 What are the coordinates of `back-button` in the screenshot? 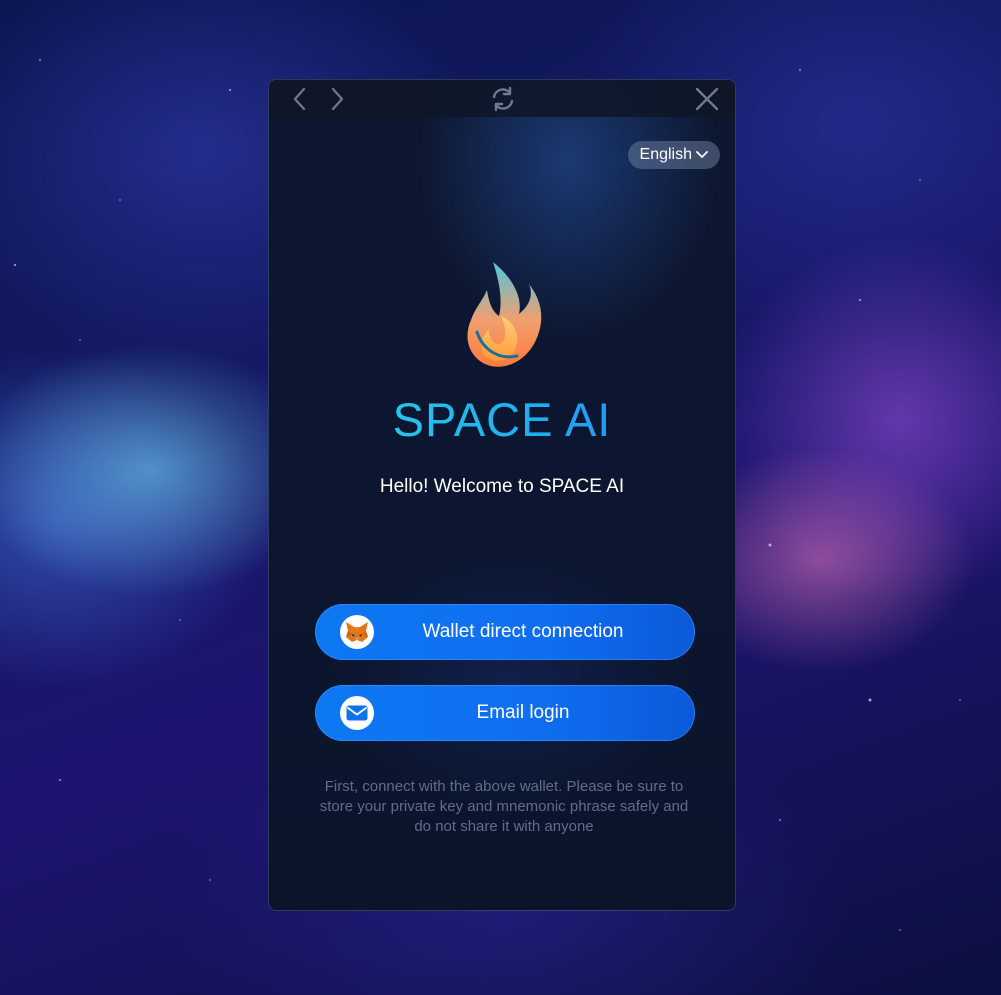 It's located at (300, 99).